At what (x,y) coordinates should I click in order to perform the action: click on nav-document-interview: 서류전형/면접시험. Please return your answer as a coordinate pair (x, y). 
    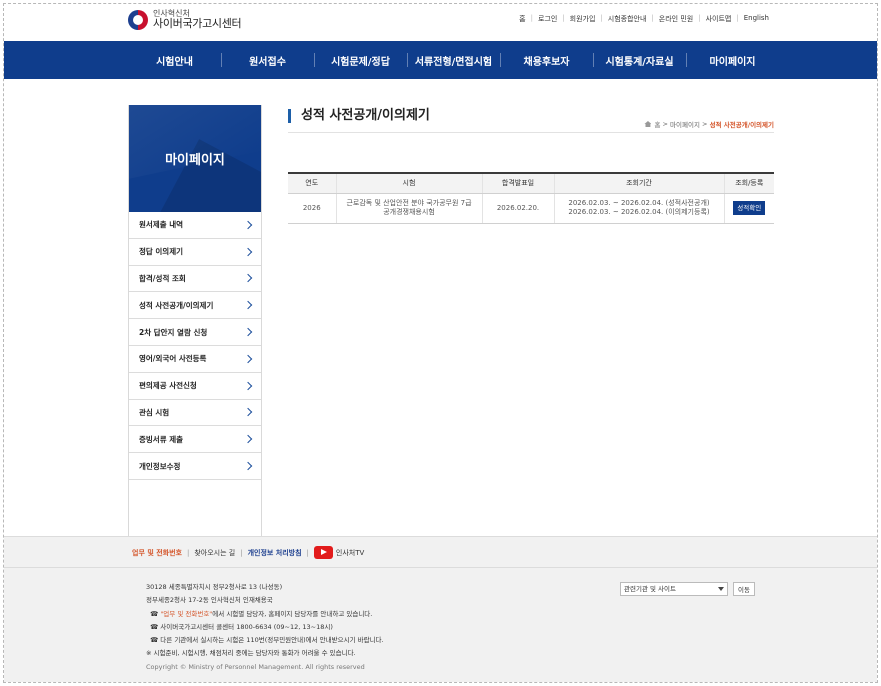
    Looking at the image, I should click on (453, 60).